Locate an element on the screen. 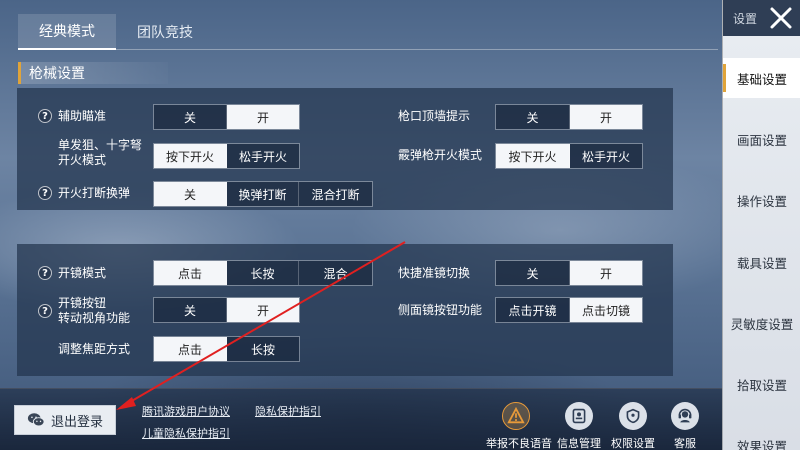 This screenshot has height=450, width=800. focus-mode-row: 调整焦距方式 is located at coordinates (94, 349).